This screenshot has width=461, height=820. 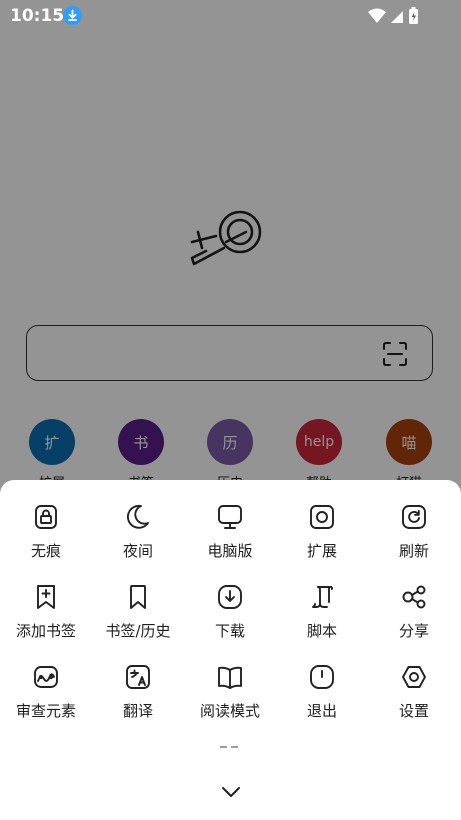 What do you see at coordinates (72, 15) in the screenshot?
I see `download-notification-icon` at bounding box center [72, 15].